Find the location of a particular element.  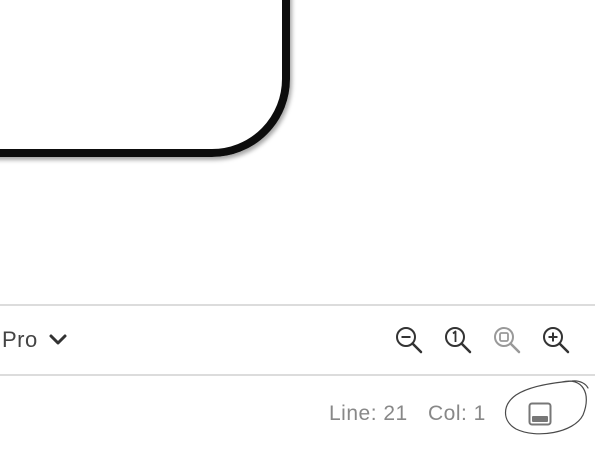

magnifier-minus-icon is located at coordinates (409, 340).